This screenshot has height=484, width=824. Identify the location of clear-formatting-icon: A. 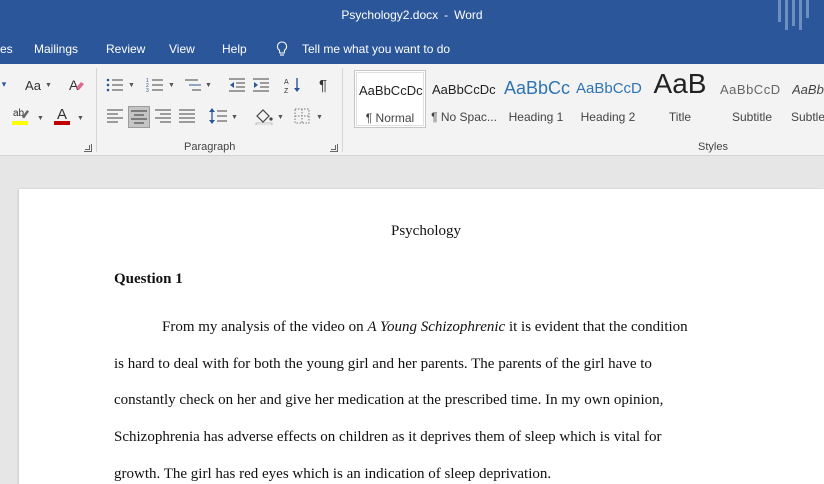
(76, 85).